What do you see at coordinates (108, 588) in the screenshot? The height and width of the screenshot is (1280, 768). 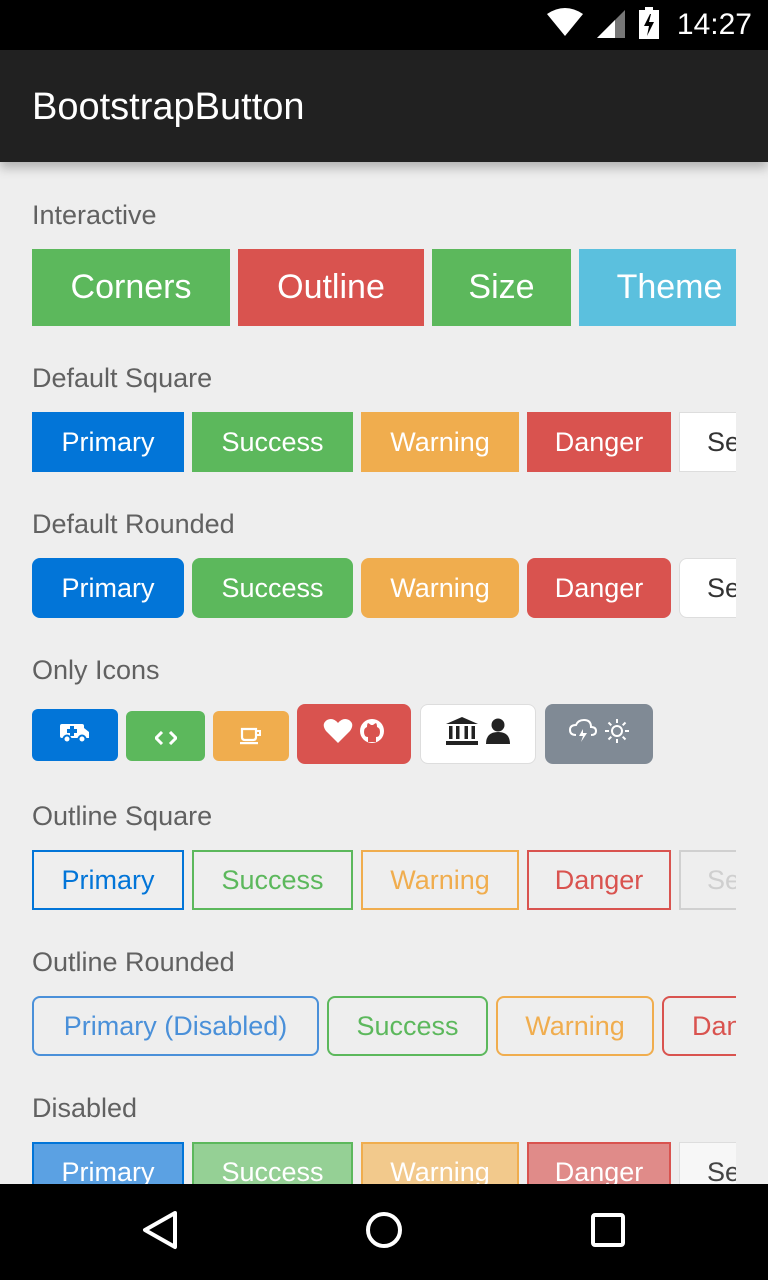 I see `default-rounded-primary-button: Primary` at bounding box center [108, 588].